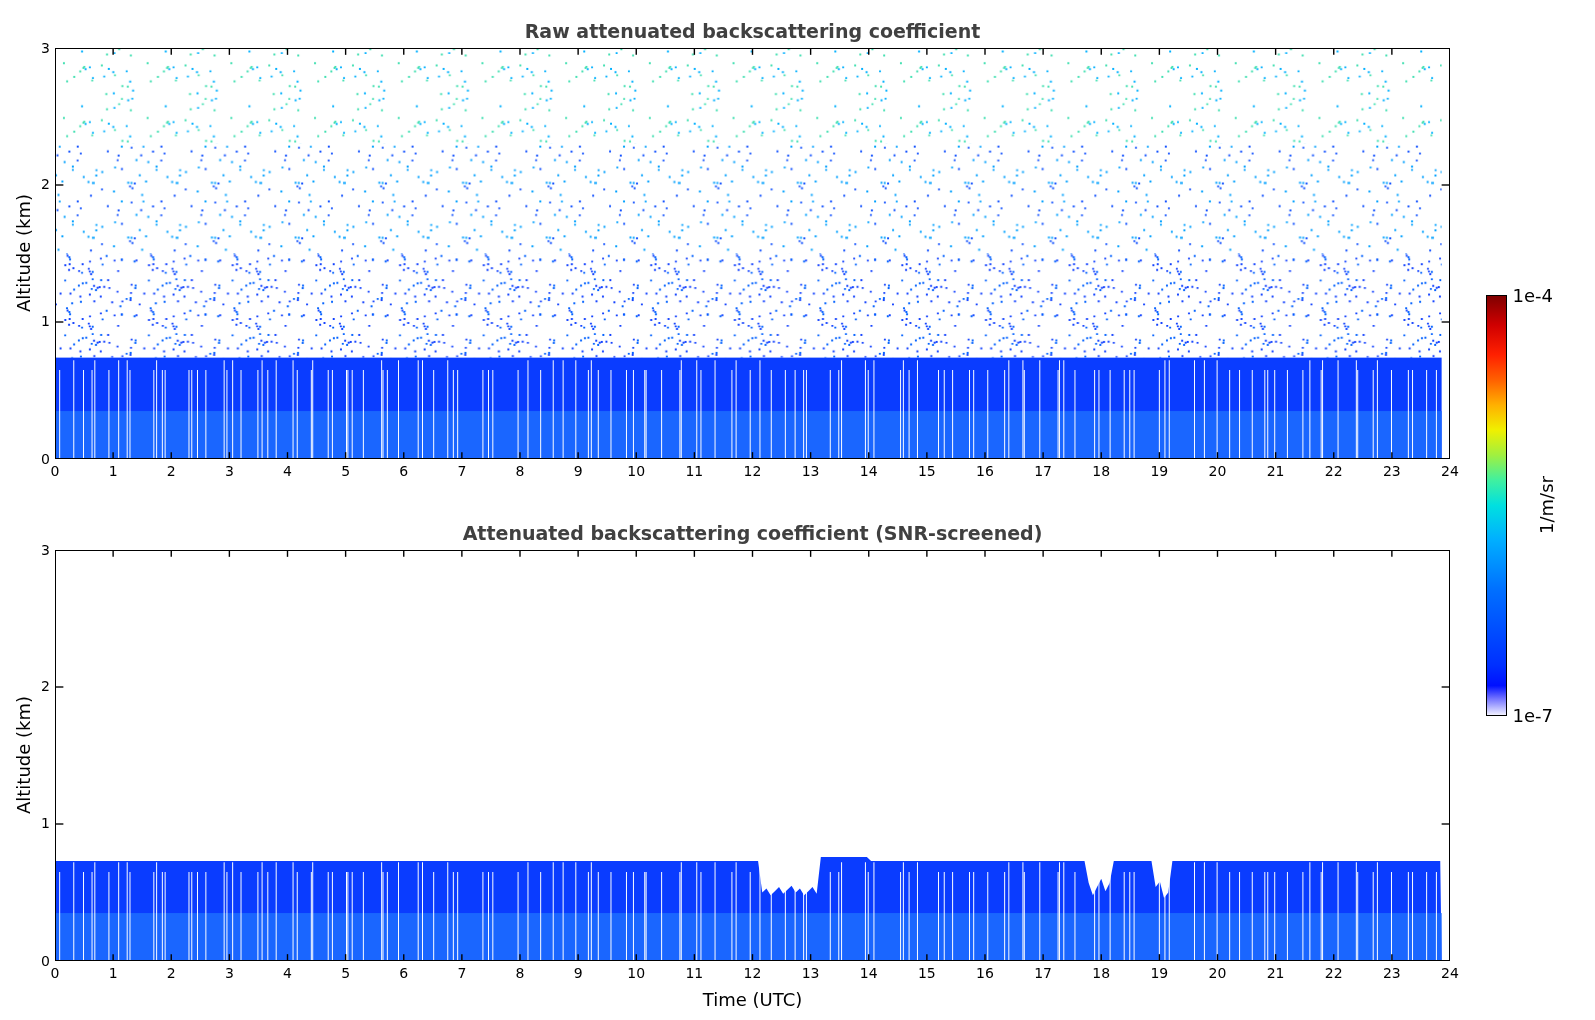 This screenshot has width=1595, height=1020. I want to click on unit-label: 1/m/sr, so click(1546, 505).